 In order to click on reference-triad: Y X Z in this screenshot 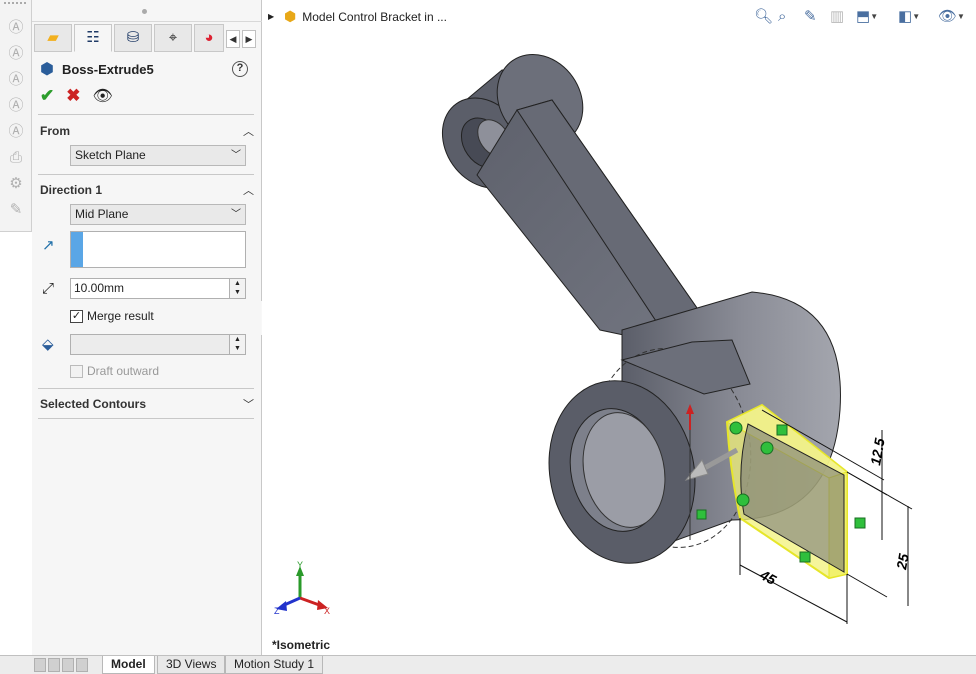, I will do `click(302, 588)`.